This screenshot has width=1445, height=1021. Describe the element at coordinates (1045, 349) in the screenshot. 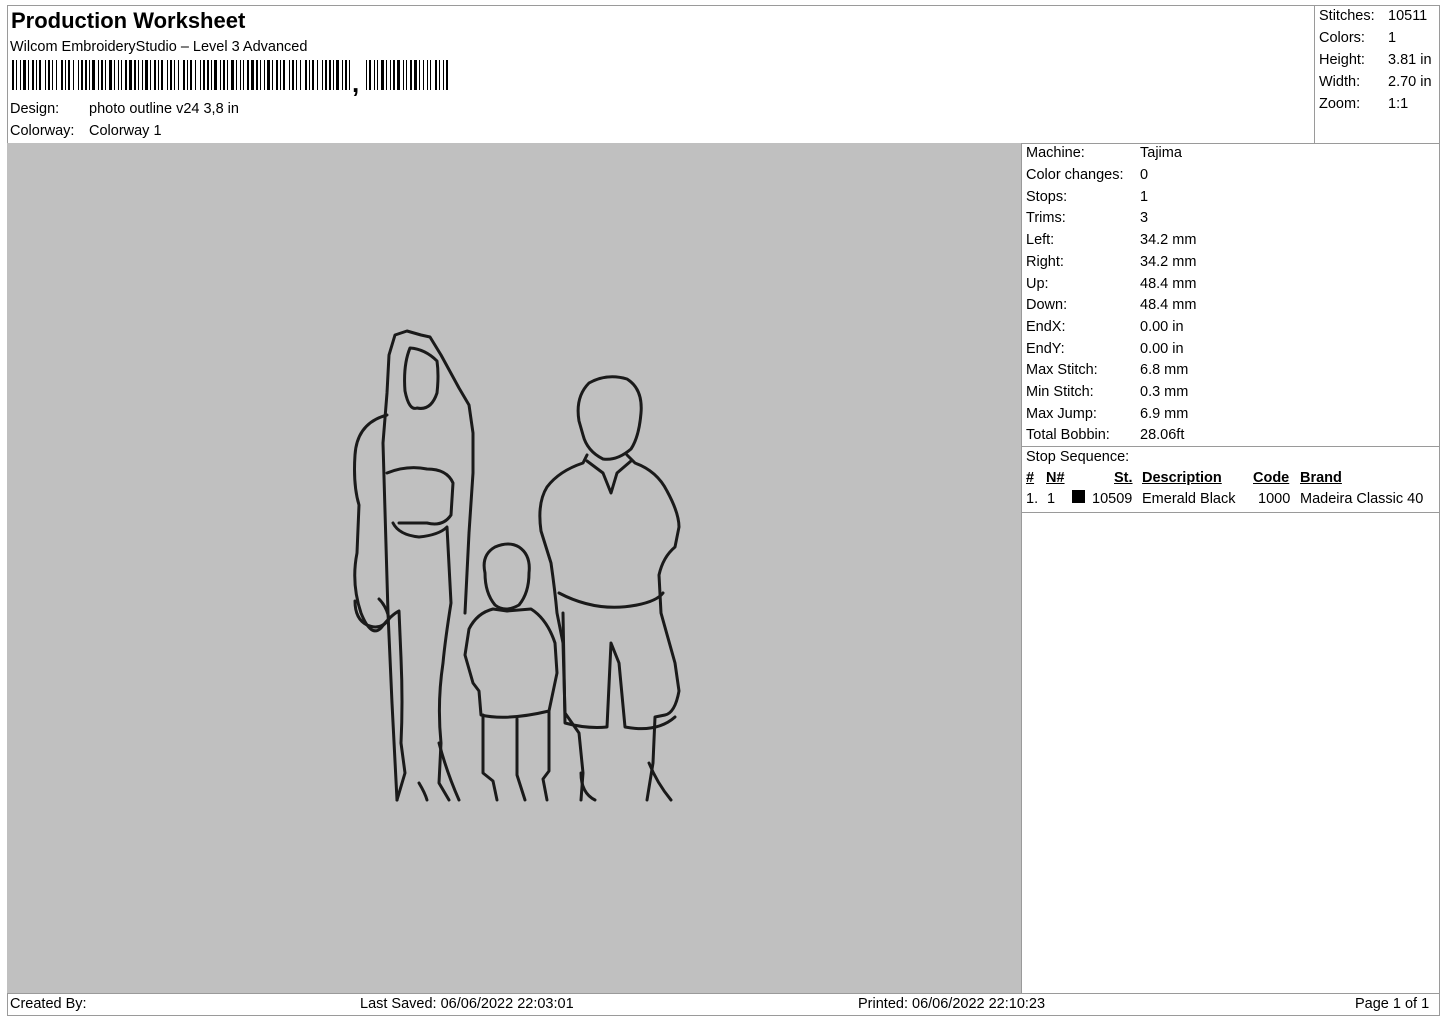

I see `endy-label: EndY:` at that location.